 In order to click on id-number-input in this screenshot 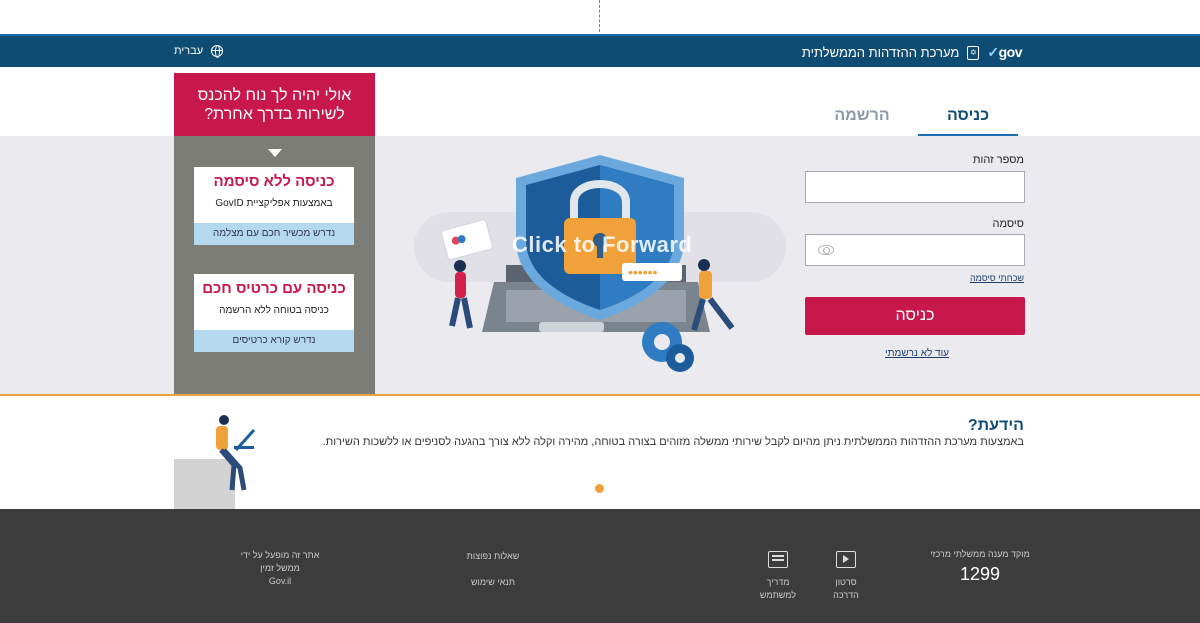, I will do `click(915, 187)`.